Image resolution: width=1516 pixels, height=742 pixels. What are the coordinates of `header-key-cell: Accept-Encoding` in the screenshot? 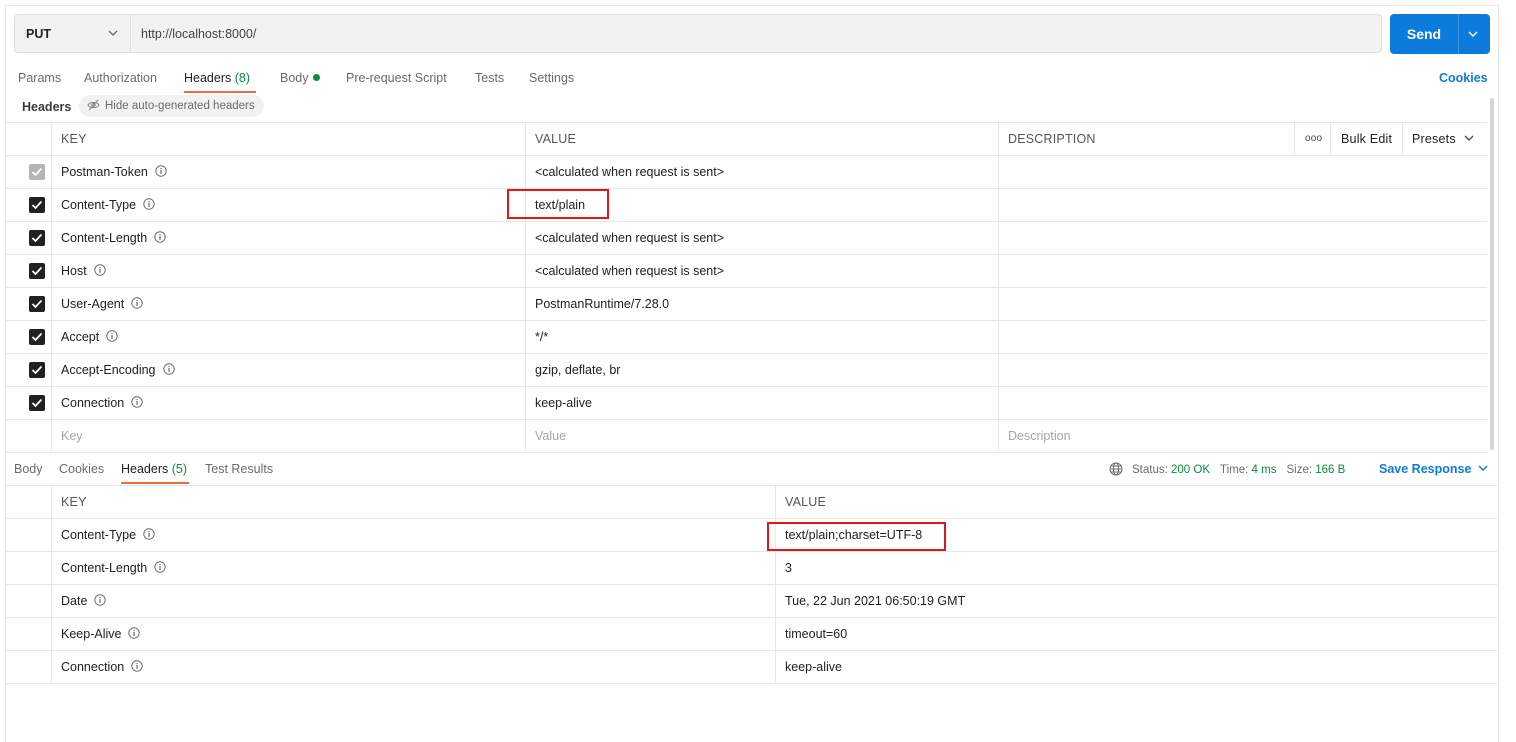 It's located at (288, 370).